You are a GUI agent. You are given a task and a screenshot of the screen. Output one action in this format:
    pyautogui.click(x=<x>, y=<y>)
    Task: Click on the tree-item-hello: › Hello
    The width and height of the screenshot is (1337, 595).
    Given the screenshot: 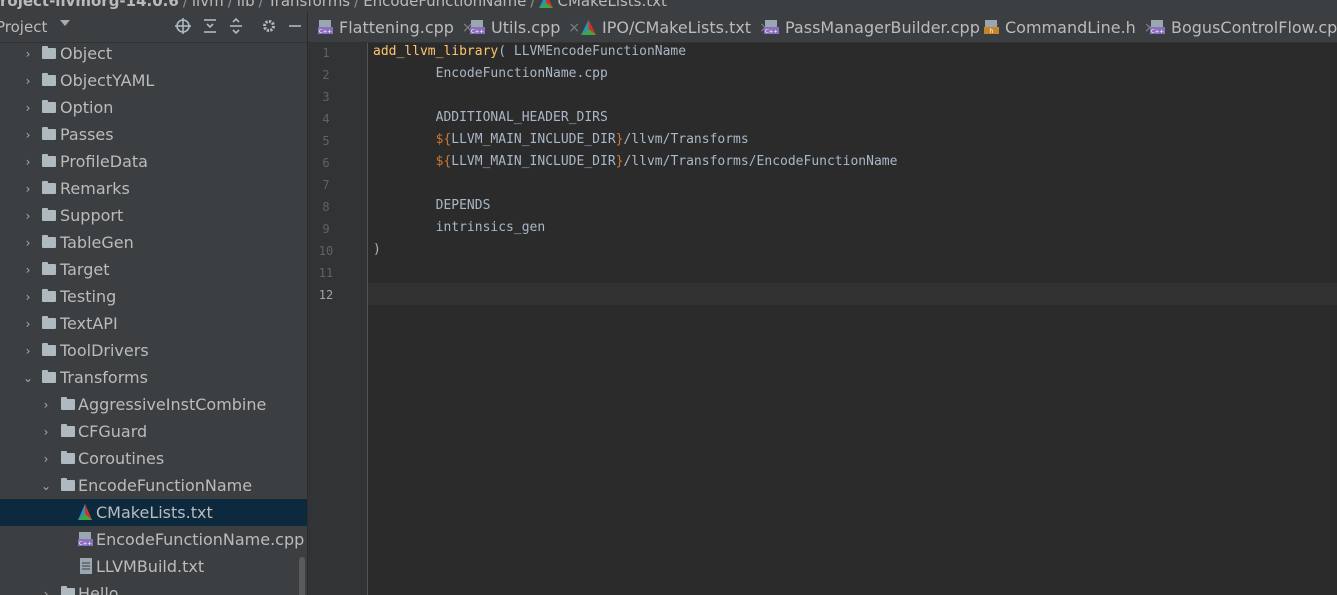 What is the action you would take?
    pyautogui.click(x=153, y=587)
    